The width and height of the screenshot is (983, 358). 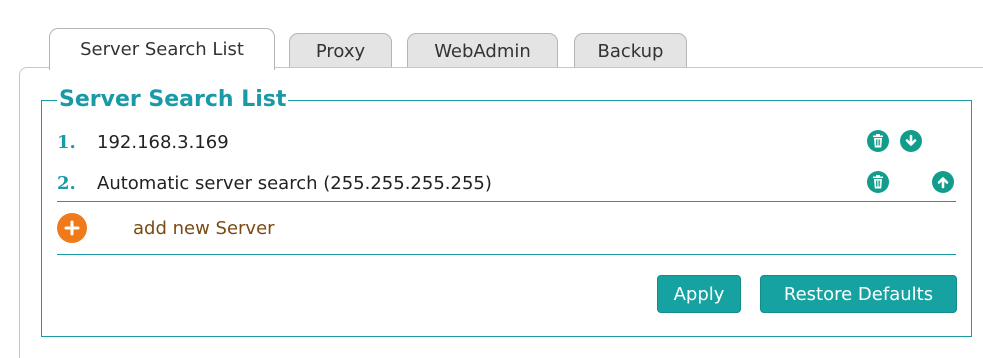 I want to click on fieldset-legend: Server Search List, so click(x=173, y=100).